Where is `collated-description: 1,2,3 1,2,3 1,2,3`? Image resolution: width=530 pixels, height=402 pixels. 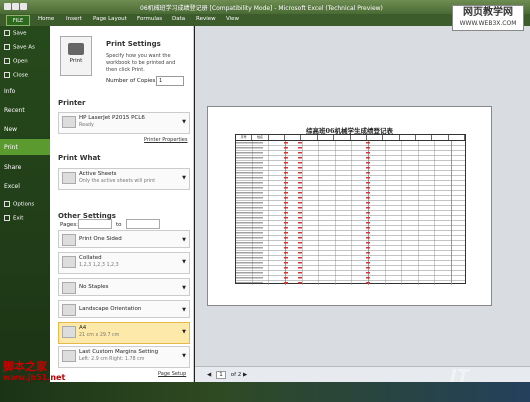 collated-description: 1,2,3 1,2,3 1,2,3 is located at coordinates (99, 265).